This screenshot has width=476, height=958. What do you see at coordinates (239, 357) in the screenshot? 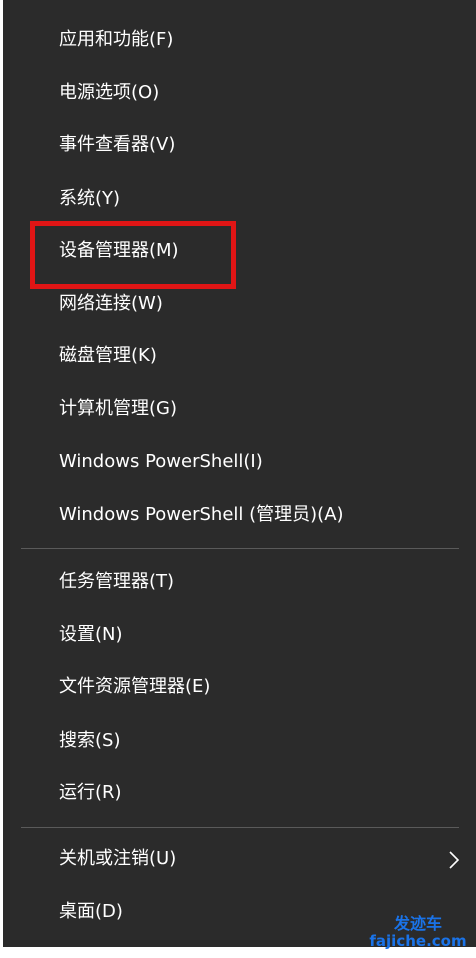
I see `menu-item-disk-management: 磁盘管理(K)` at bounding box center [239, 357].